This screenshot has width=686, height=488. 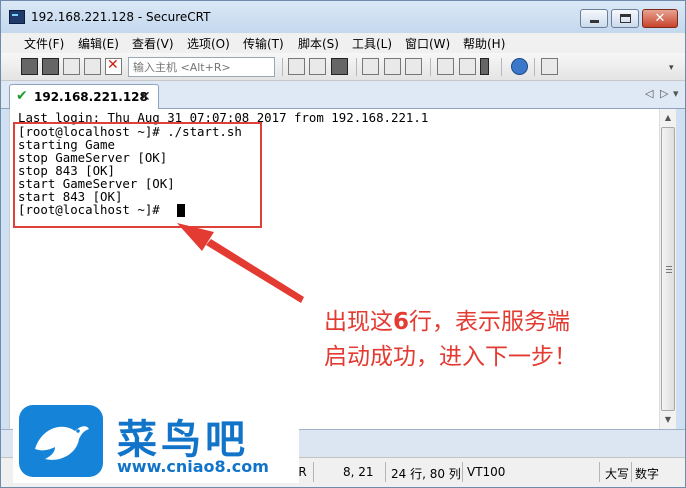 What do you see at coordinates (519, 66) in the screenshot?
I see `help-icon` at bounding box center [519, 66].